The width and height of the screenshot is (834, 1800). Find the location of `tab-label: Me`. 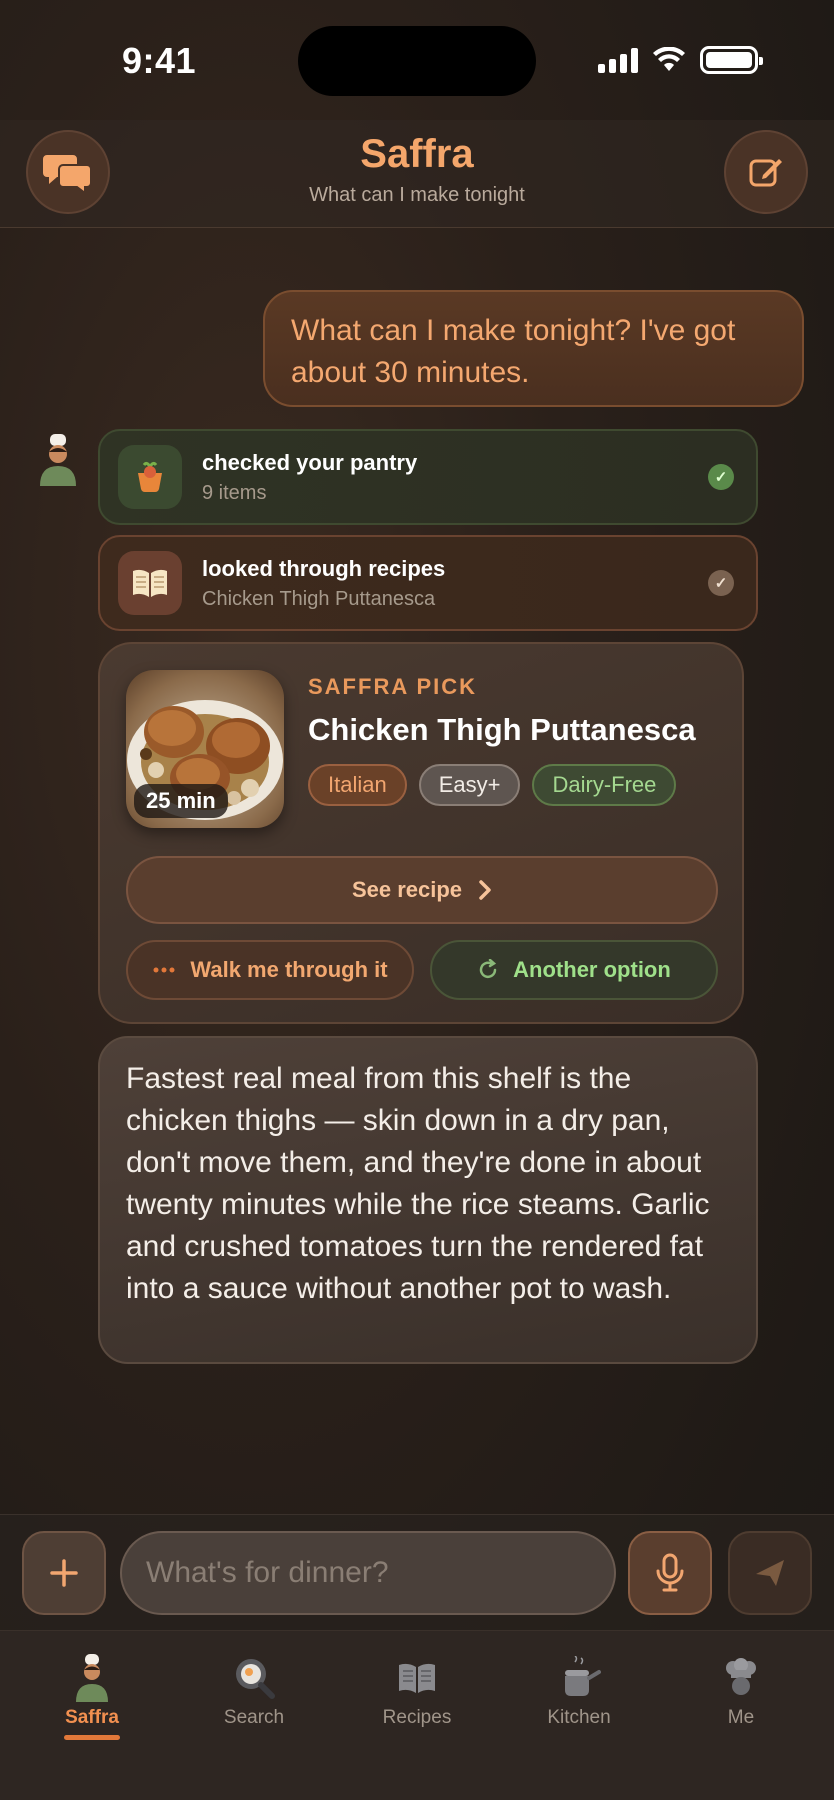

tab-label: Me is located at coordinates (741, 1717).